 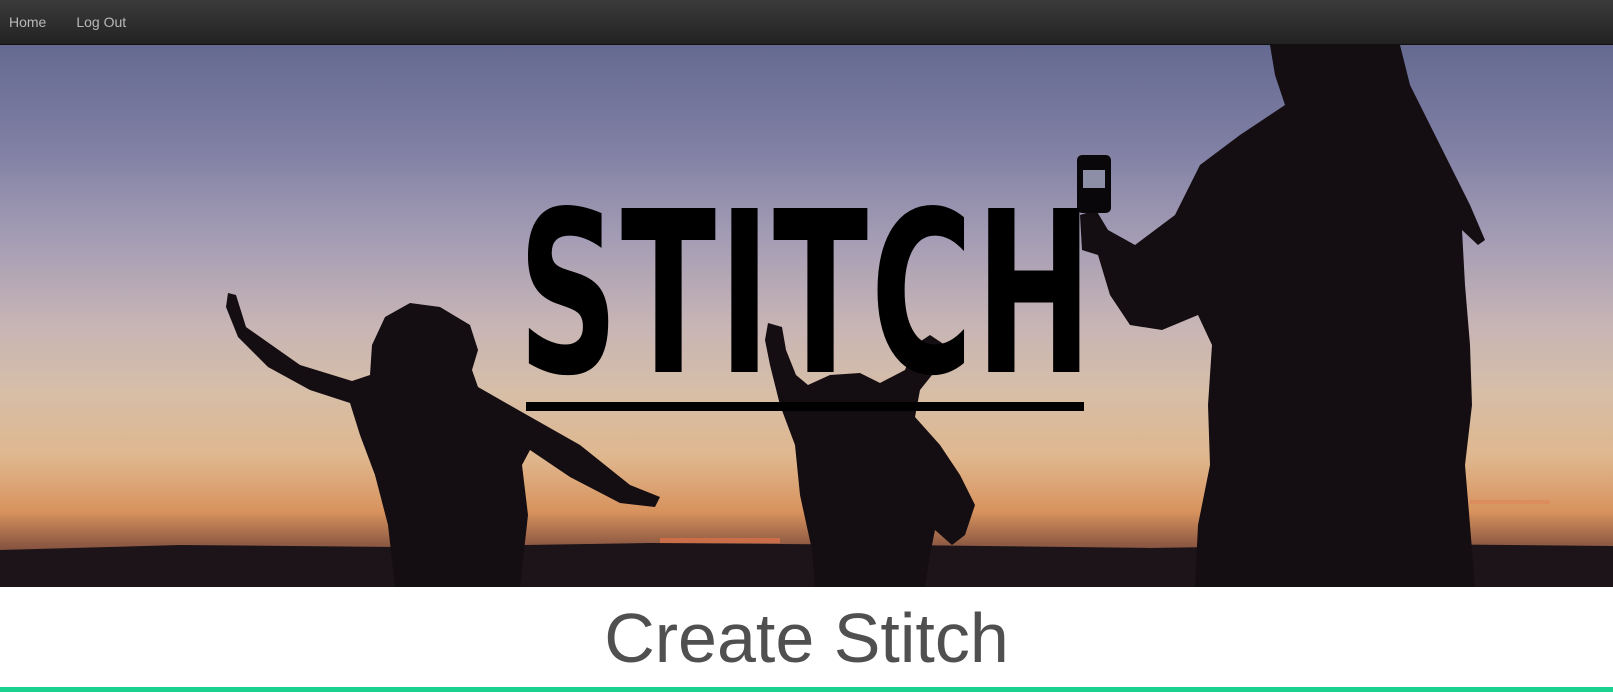 I want to click on accent-divider, so click(x=806, y=689).